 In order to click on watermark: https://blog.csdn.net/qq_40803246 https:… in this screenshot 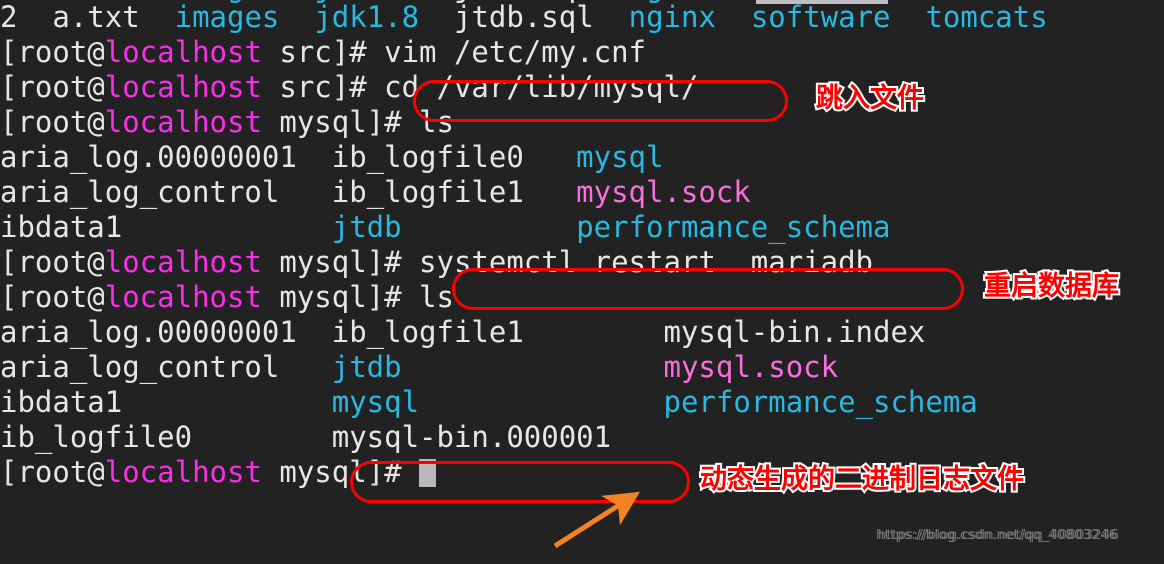, I will do `click(998, 535)`.